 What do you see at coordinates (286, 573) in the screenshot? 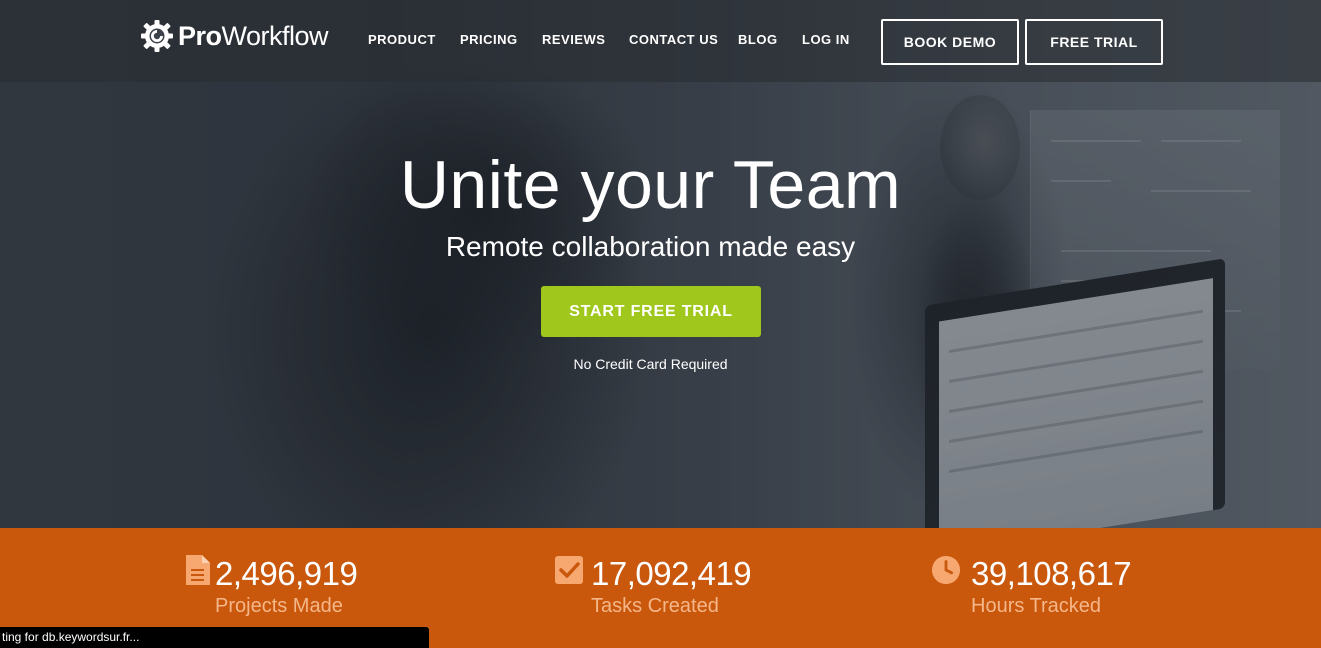
I see `stat-value: 2,496,919` at bounding box center [286, 573].